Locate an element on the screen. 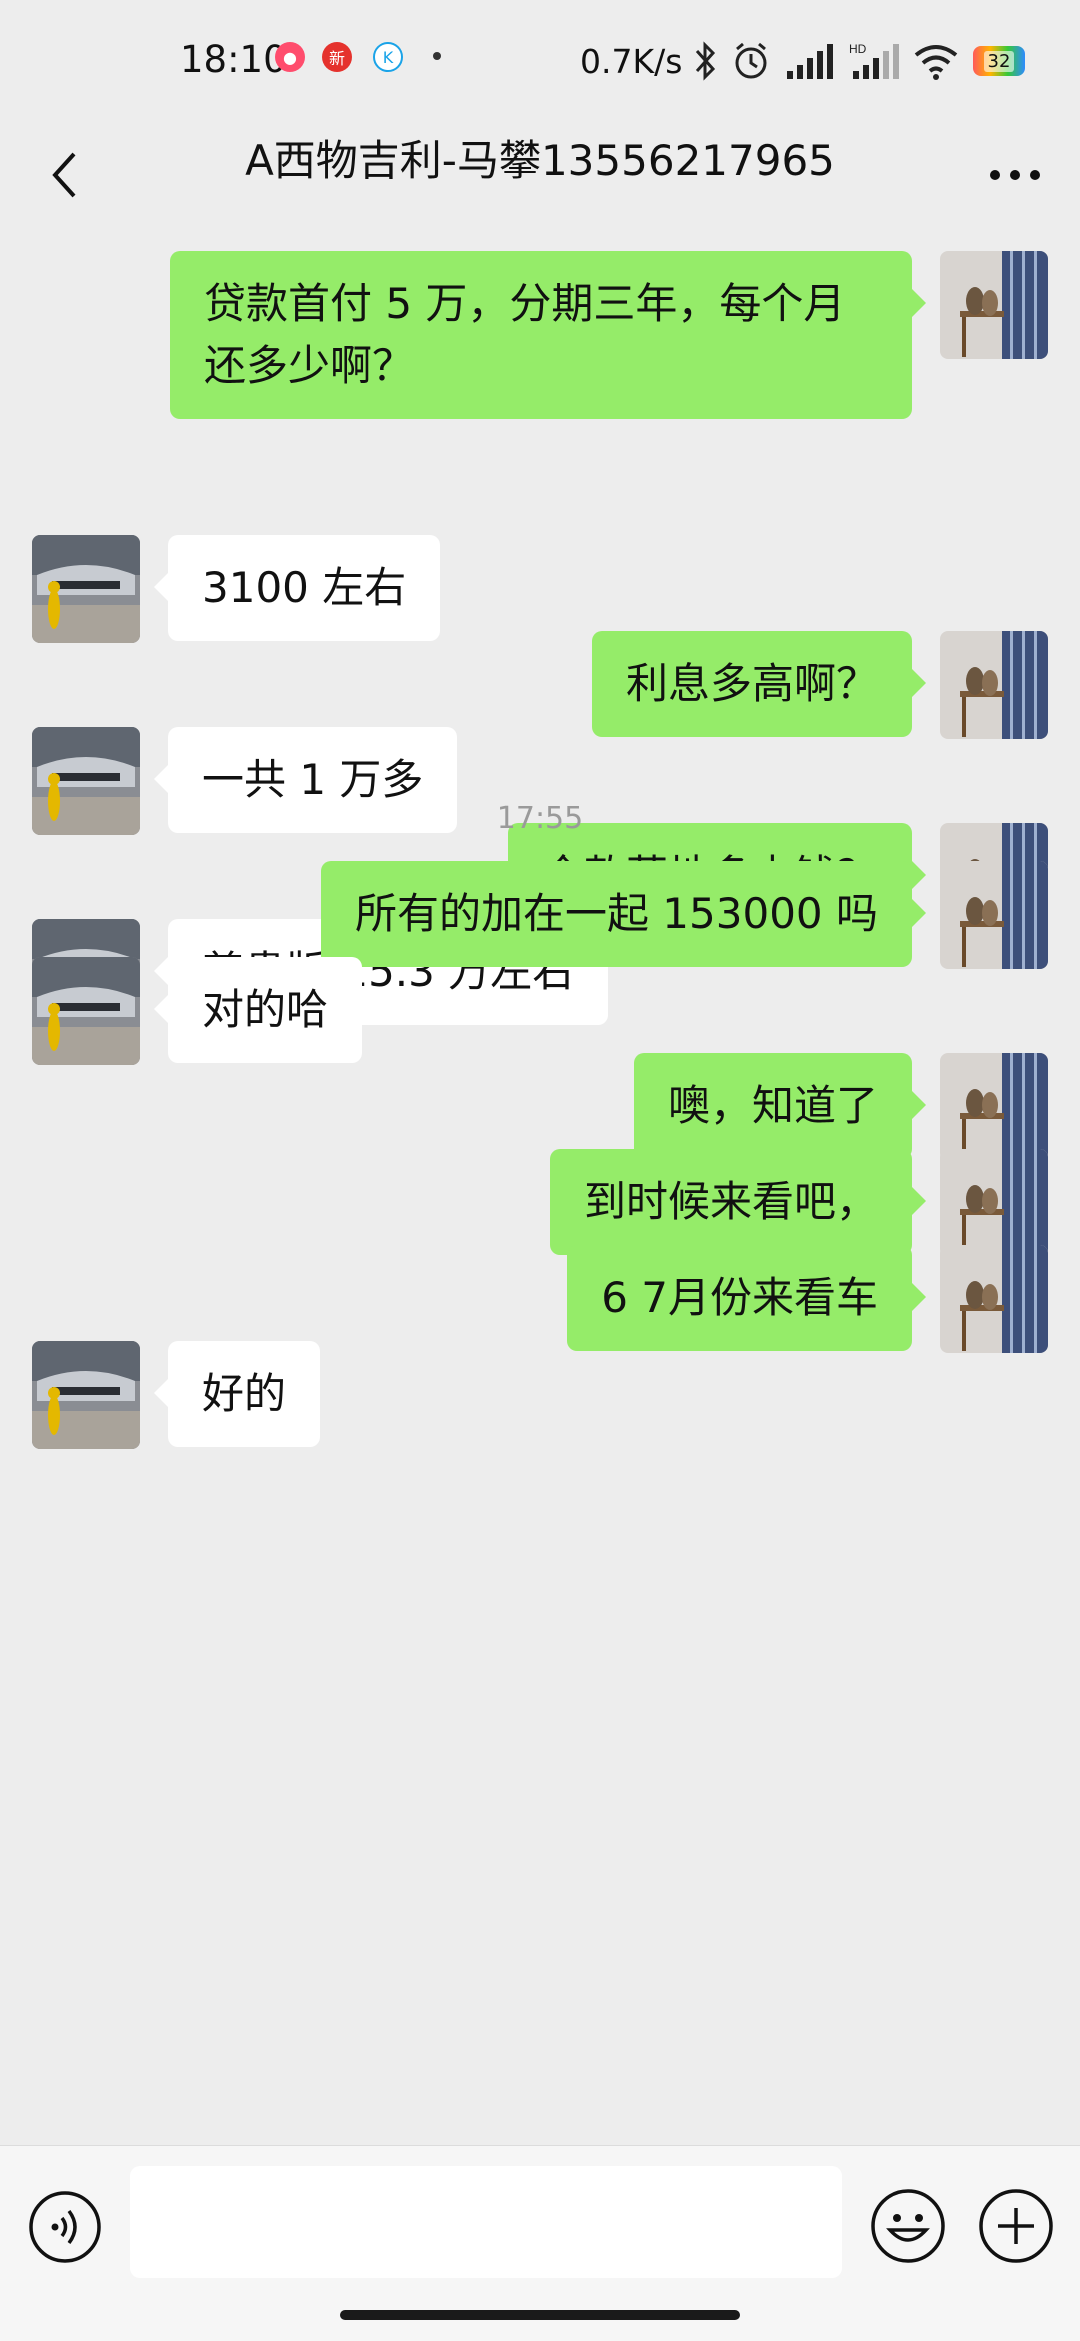 The height and width of the screenshot is (2341, 1080). status-right-icons: HD 32 is located at coordinates (860, 61).